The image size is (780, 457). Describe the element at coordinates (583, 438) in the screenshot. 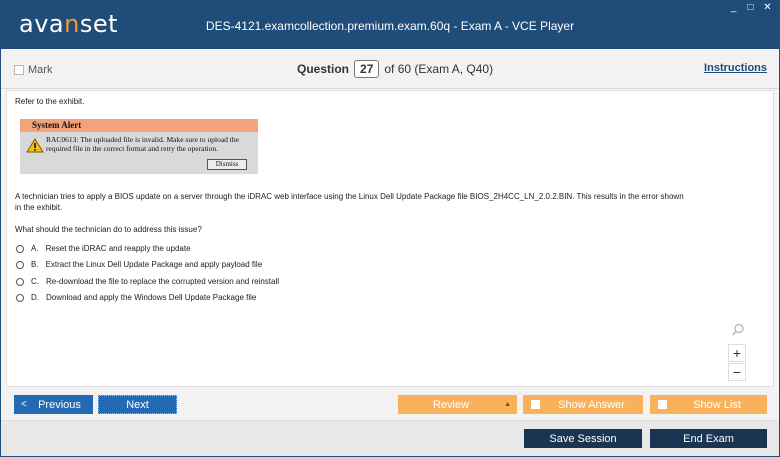

I see `save-session-button: Save Session` at that location.